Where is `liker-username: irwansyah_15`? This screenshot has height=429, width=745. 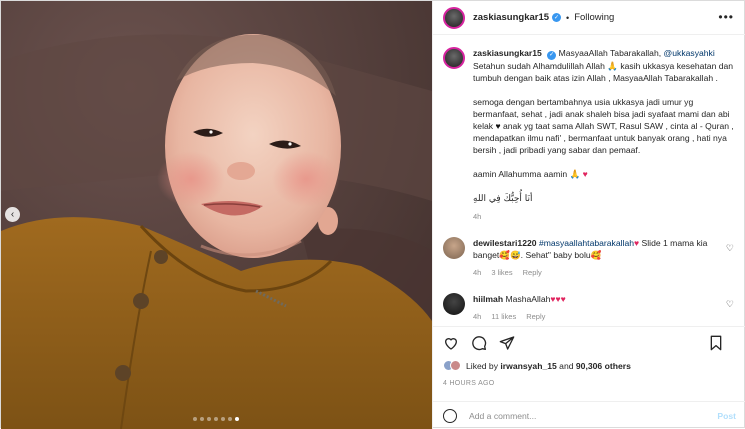 liker-username: irwansyah_15 is located at coordinates (528, 366).